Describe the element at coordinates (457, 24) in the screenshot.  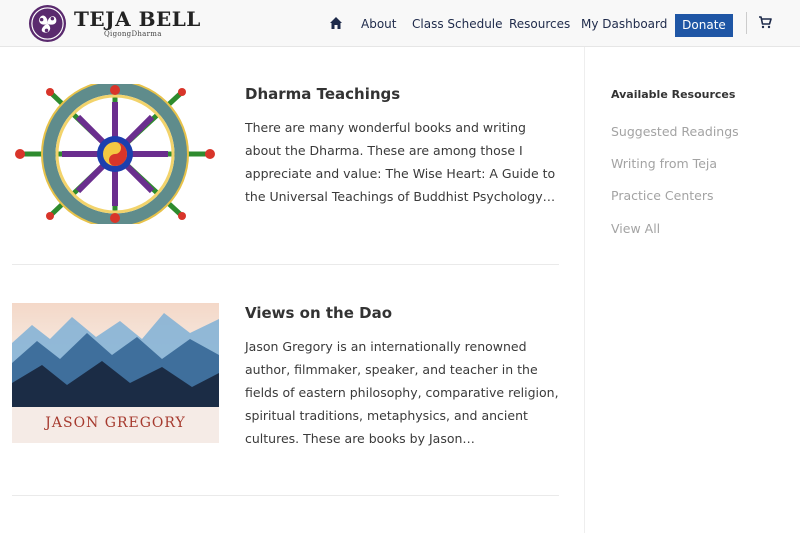
I see `nav-class-schedule: Class Schedule` at that location.